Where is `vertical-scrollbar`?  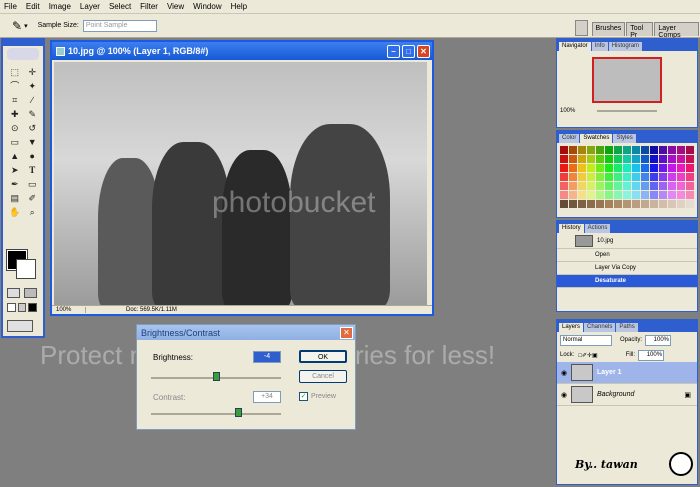 vertical-scrollbar is located at coordinates (430, 184).